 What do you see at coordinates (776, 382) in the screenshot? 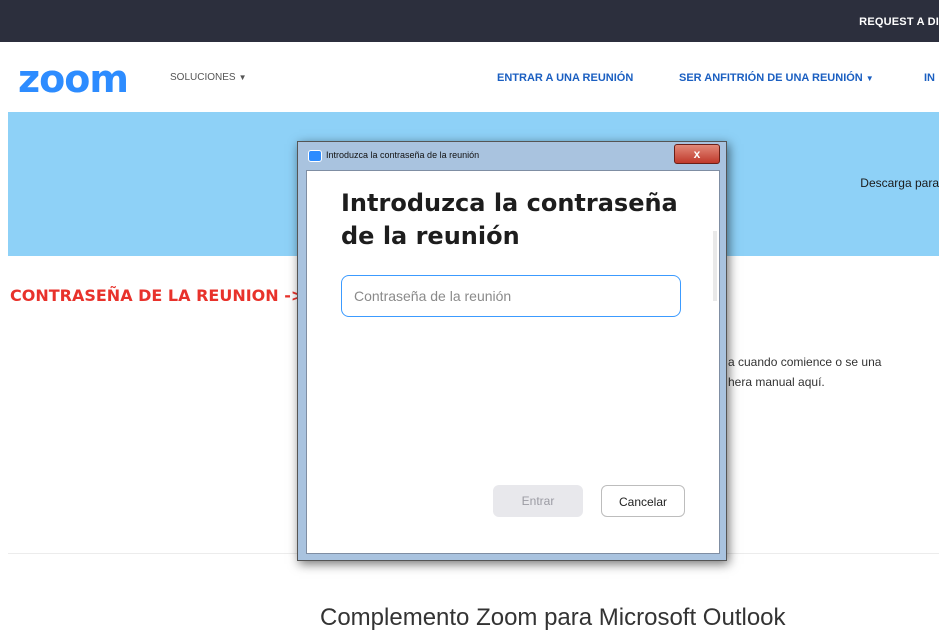
I see `background-line-2: hera manual aquí.` at bounding box center [776, 382].